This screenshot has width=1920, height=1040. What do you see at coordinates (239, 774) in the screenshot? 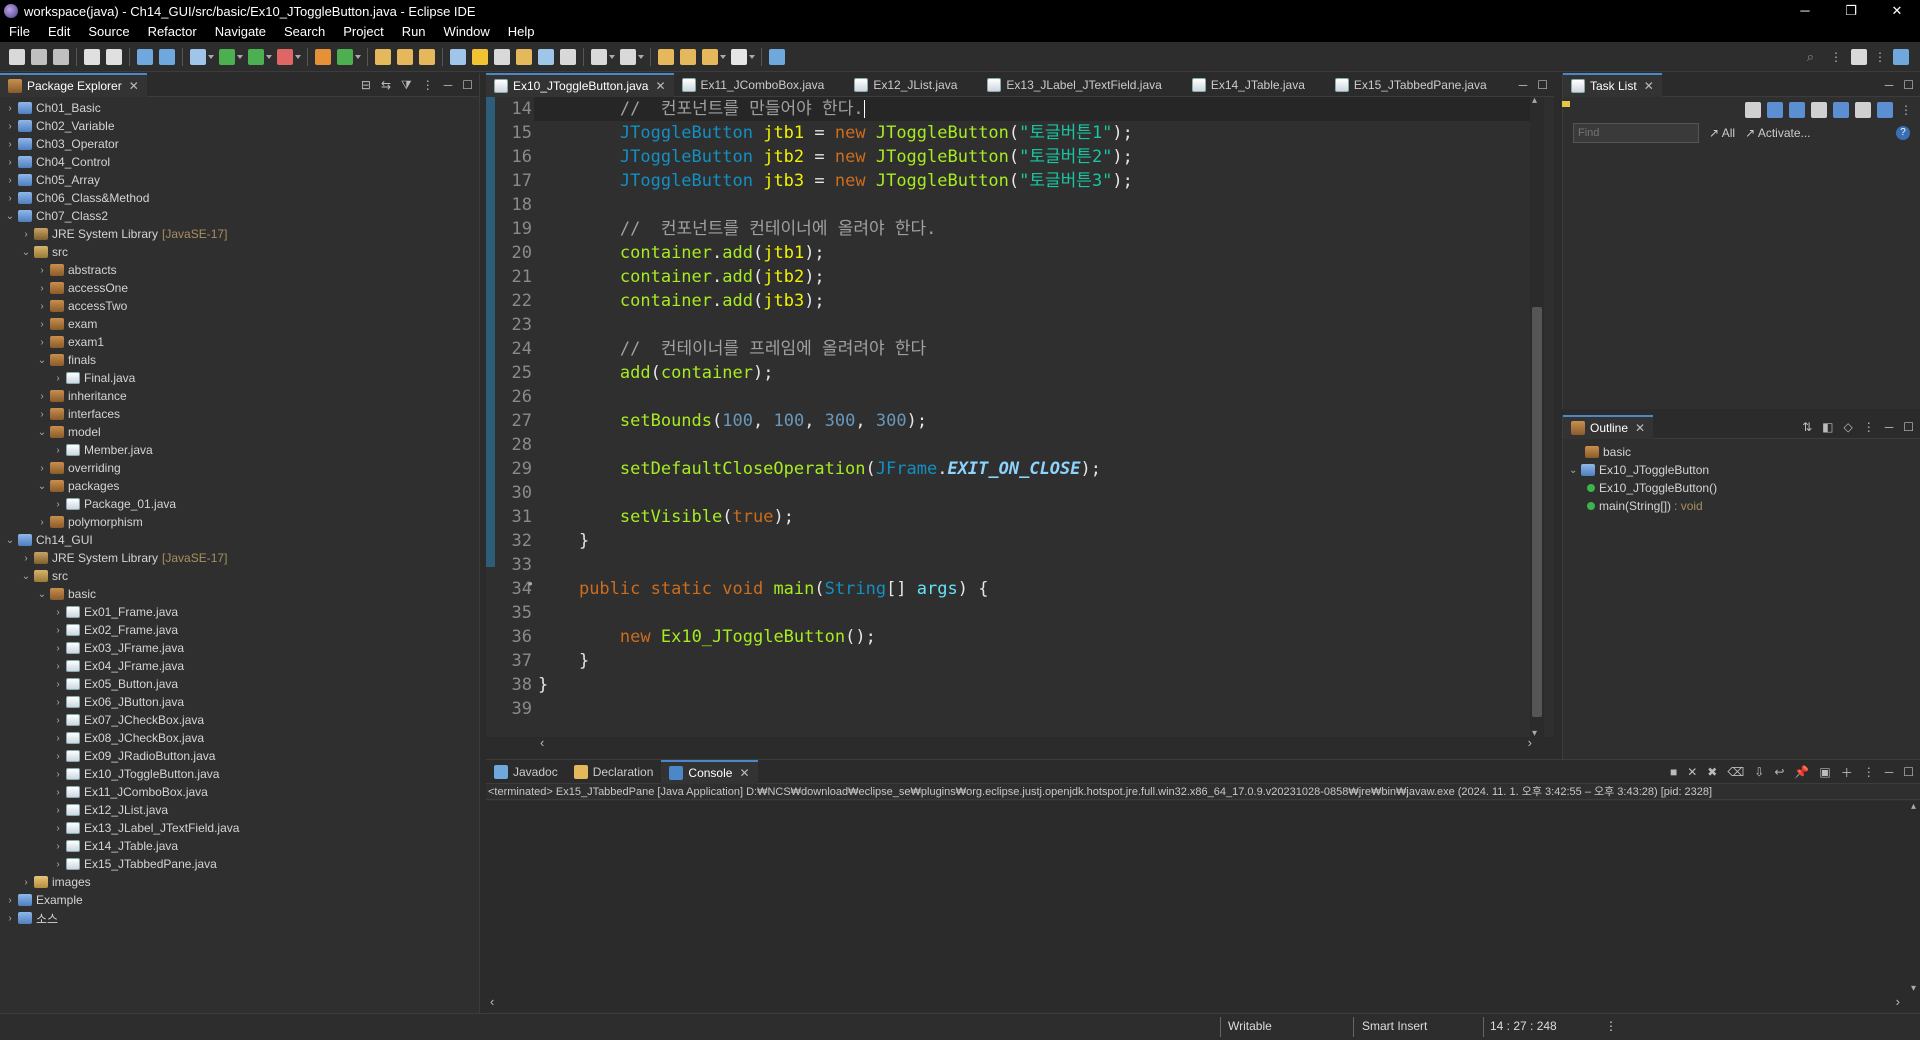
I see `tree-item: › Ex10_JToggleButton.java` at bounding box center [239, 774].